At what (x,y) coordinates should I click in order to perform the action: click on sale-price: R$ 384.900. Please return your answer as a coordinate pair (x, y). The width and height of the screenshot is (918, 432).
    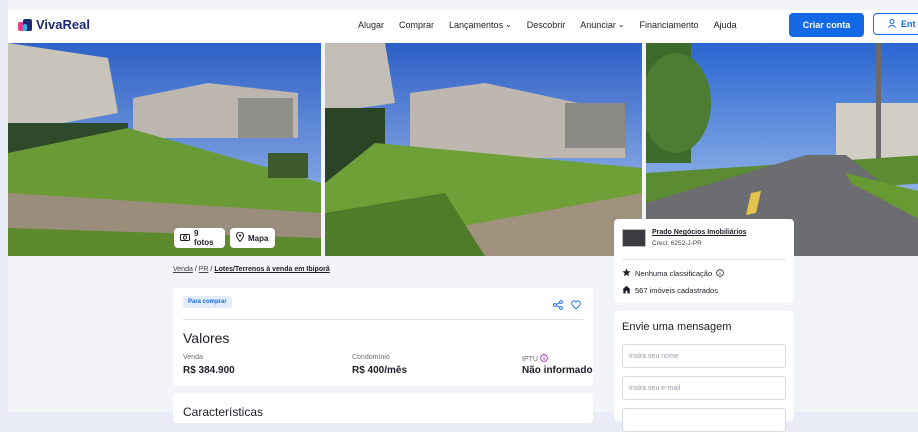
    Looking at the image, I should click on (209, 370).